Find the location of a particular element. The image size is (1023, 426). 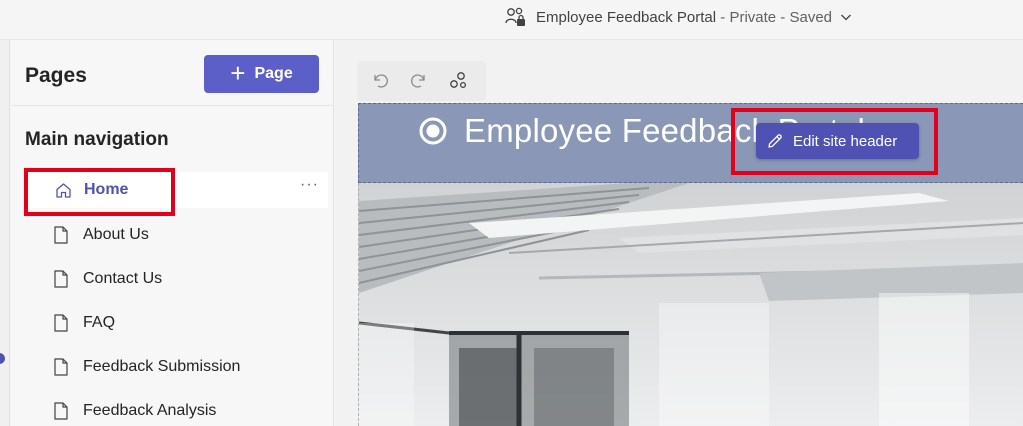

nav-item-feedback-analysis: Feedback Analysis is located at coordinates (176, 409).